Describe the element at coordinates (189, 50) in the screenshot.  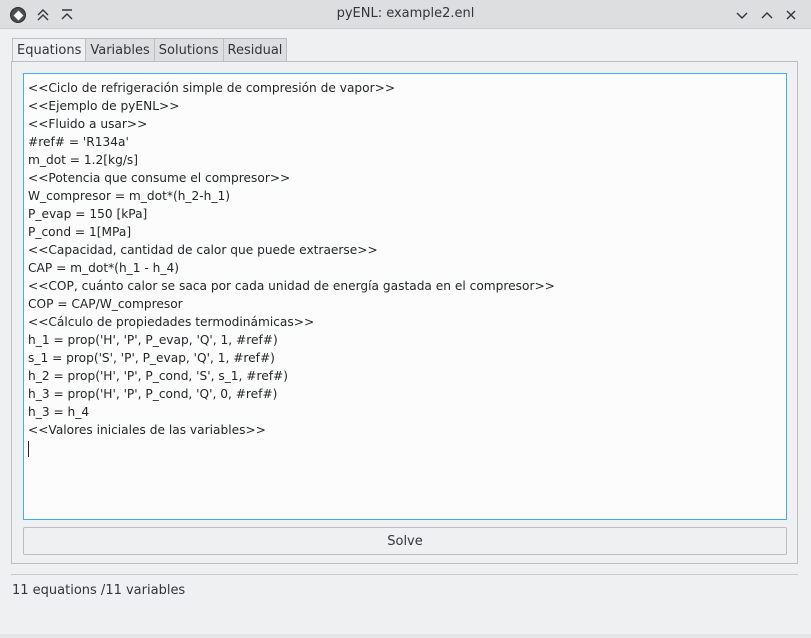
I see `tab-solutions: Solutions` at that location.